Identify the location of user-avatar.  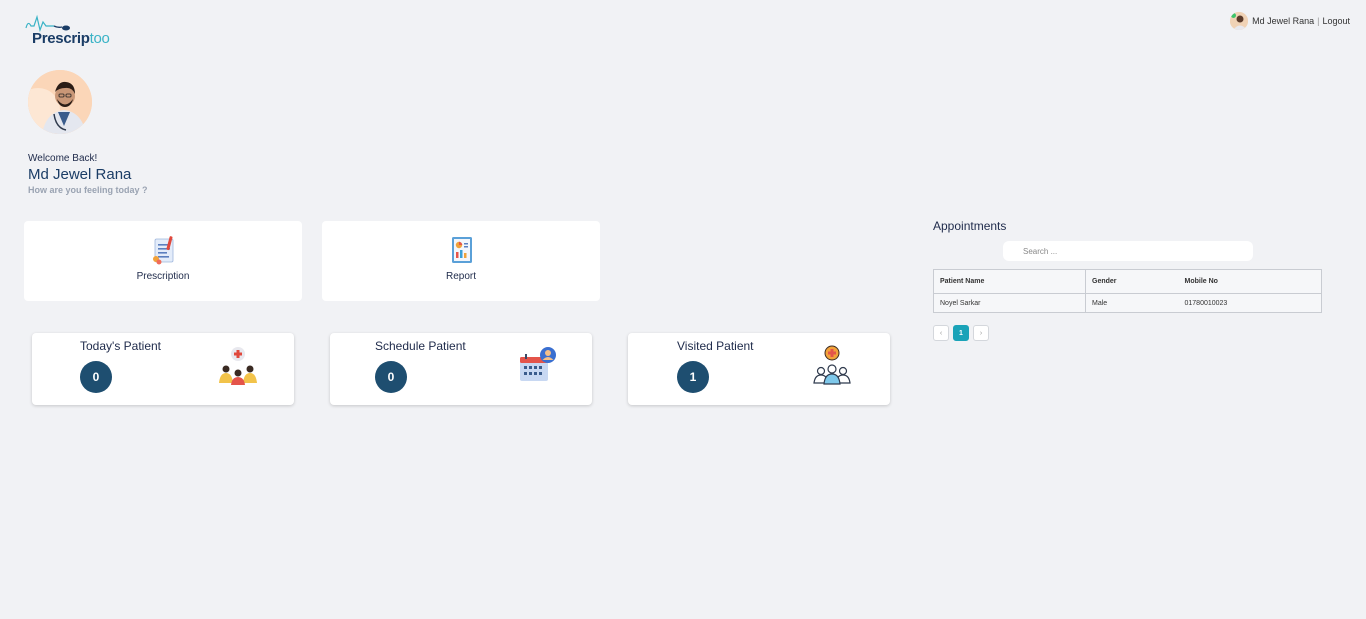
(1239, 21).